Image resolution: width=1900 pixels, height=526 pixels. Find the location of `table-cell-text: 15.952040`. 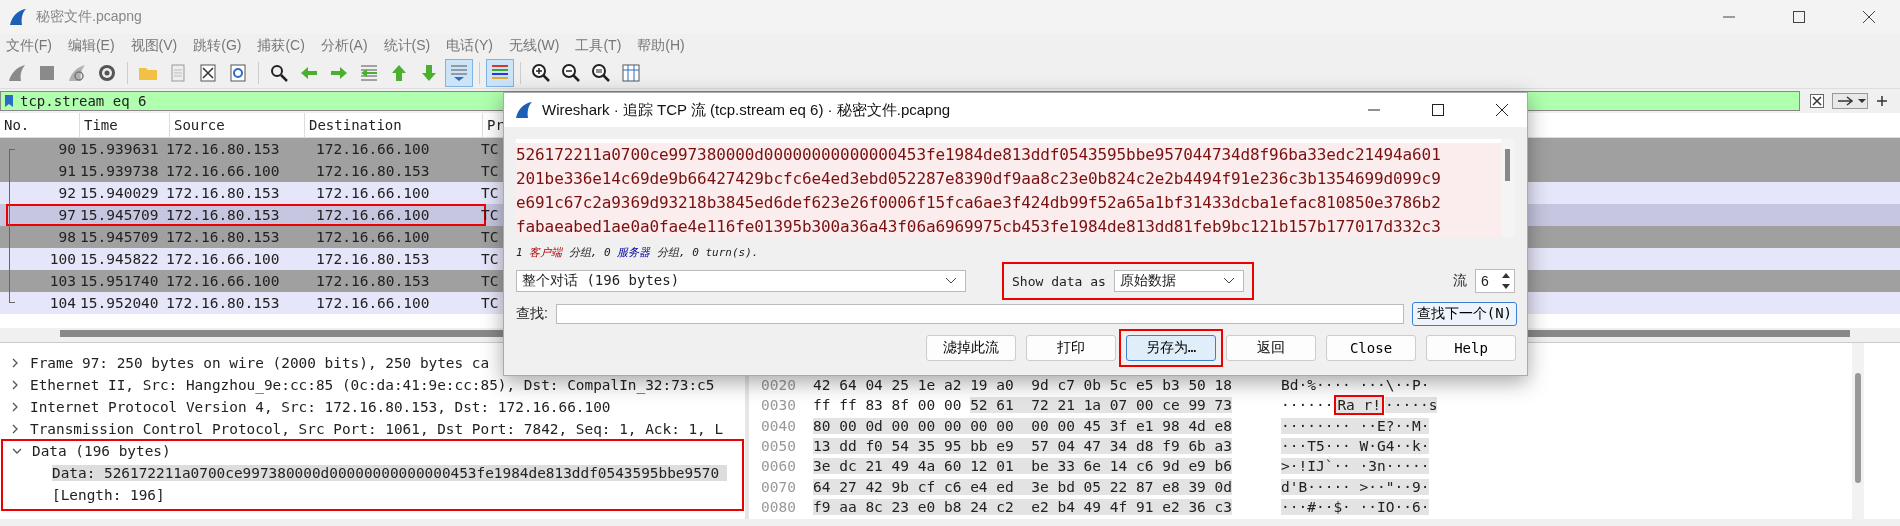

table-cell-text: 15.952040 is located at coordinates (120, 303).